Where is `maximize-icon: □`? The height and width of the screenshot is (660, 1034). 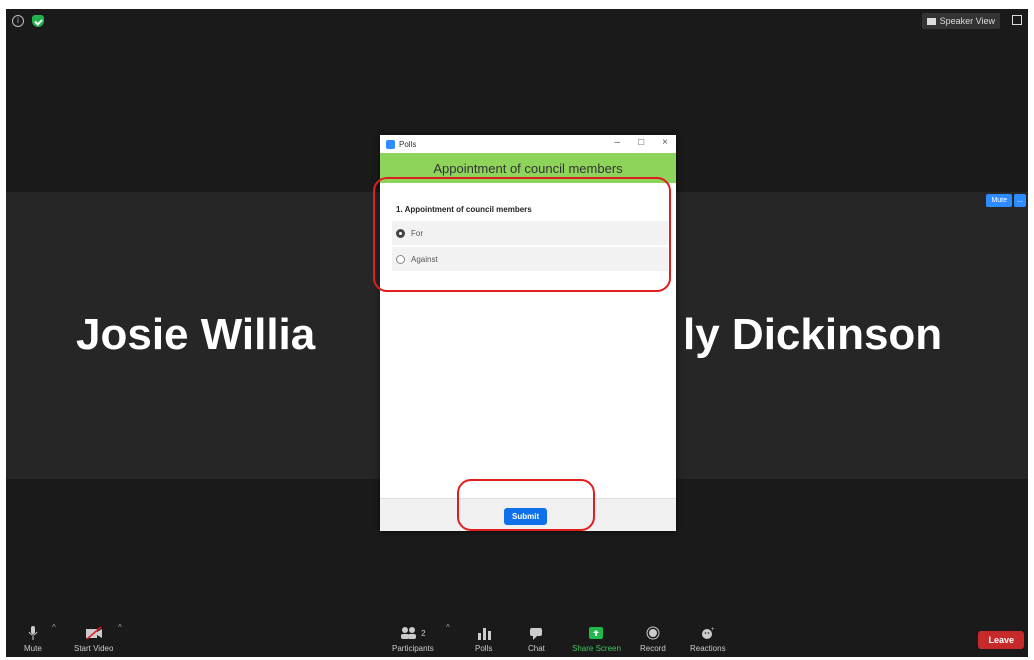 maximize-icon: □ is located at coordinates (641, 142).